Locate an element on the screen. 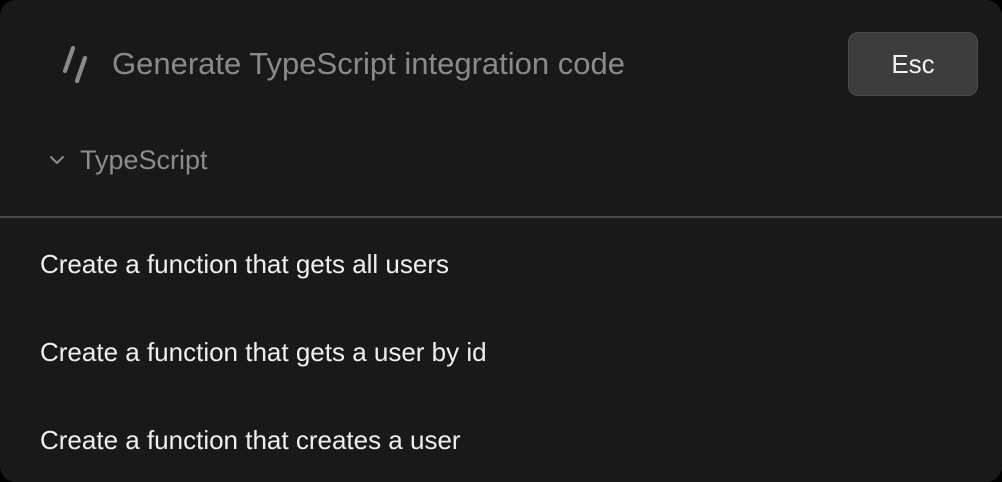 This screenshot has width=1002, height=482. language-label: TypeScript is located at coordinates (144, 160).